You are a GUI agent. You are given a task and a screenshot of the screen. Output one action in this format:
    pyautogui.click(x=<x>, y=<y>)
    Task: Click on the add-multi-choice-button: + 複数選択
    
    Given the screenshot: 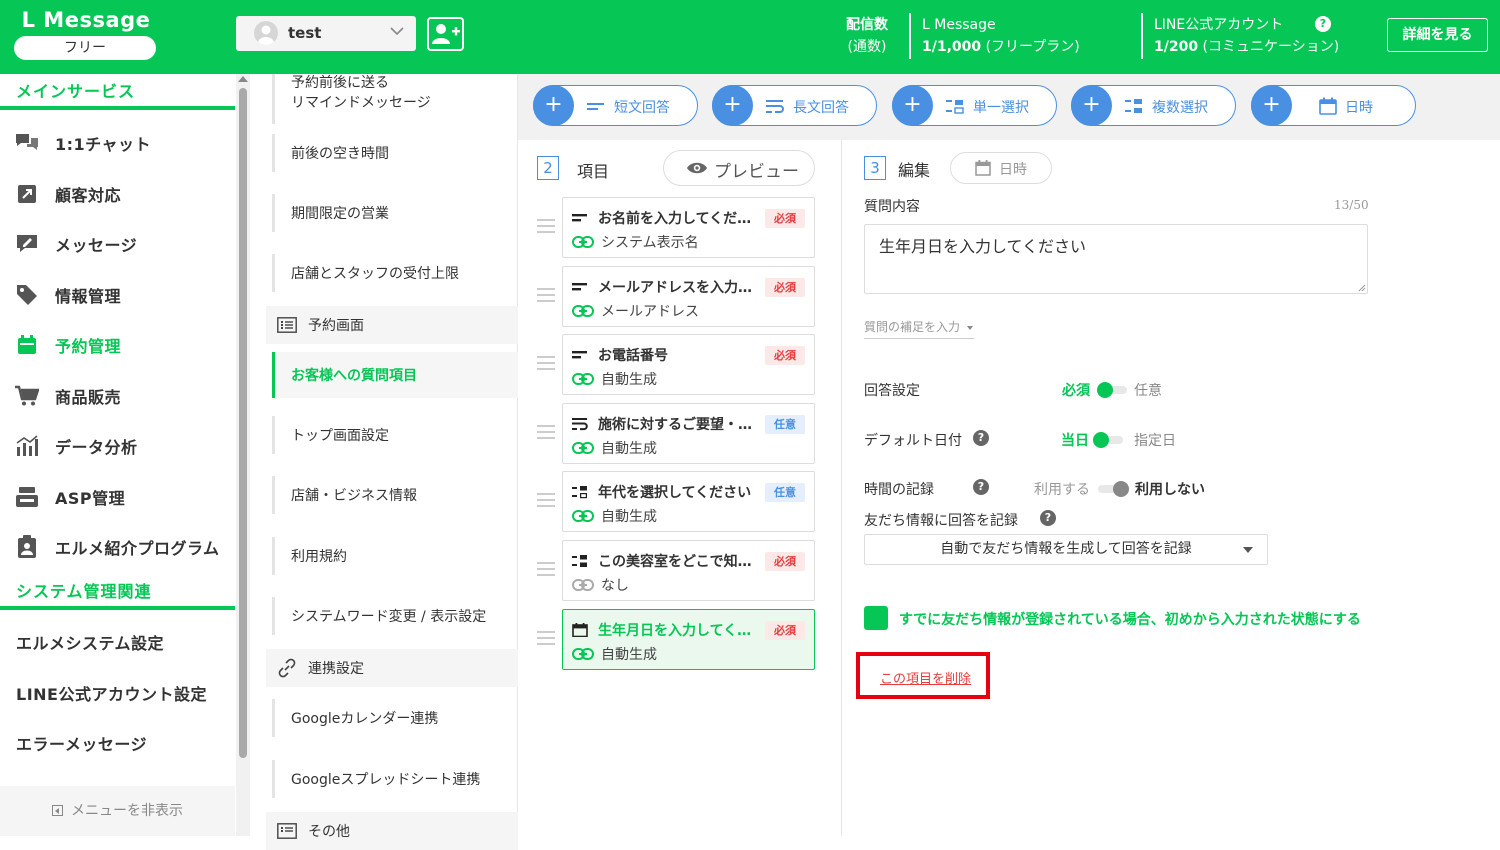 What is the action you would take?
    pyautogui.click(x=1153, y=105)
    